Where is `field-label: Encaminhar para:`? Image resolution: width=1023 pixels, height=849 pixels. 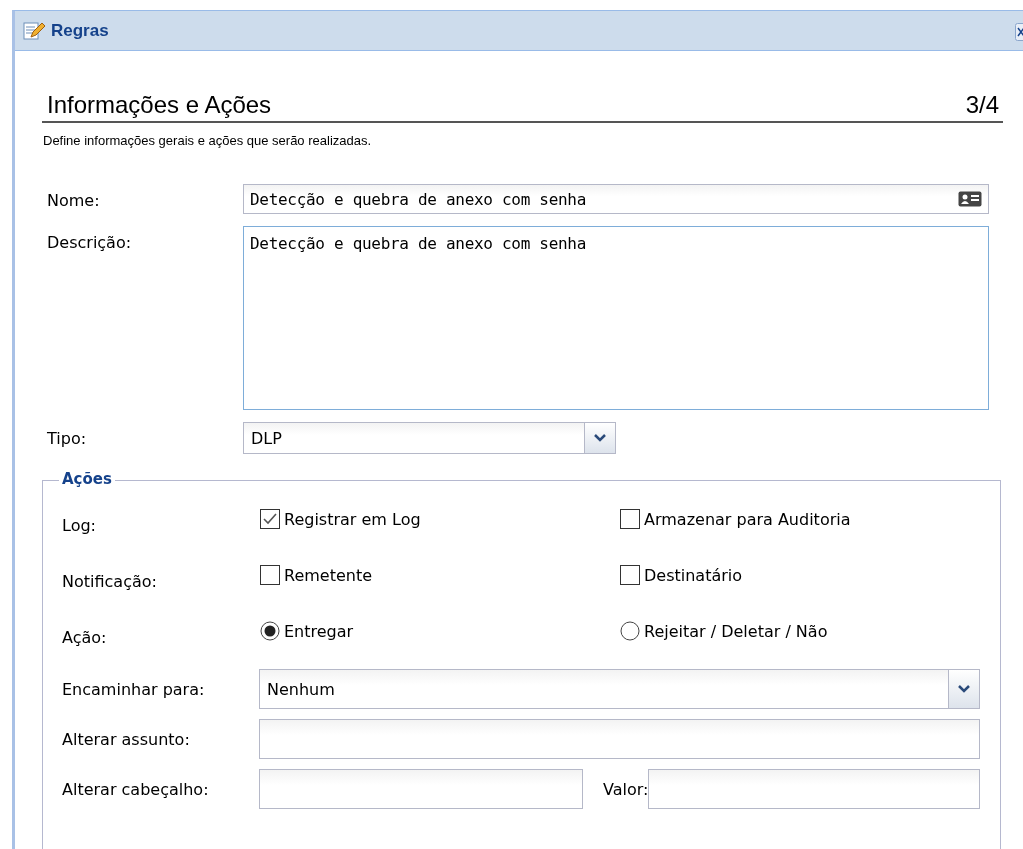
field-label: Encaminhar para: is located at coordinates (134, 689).